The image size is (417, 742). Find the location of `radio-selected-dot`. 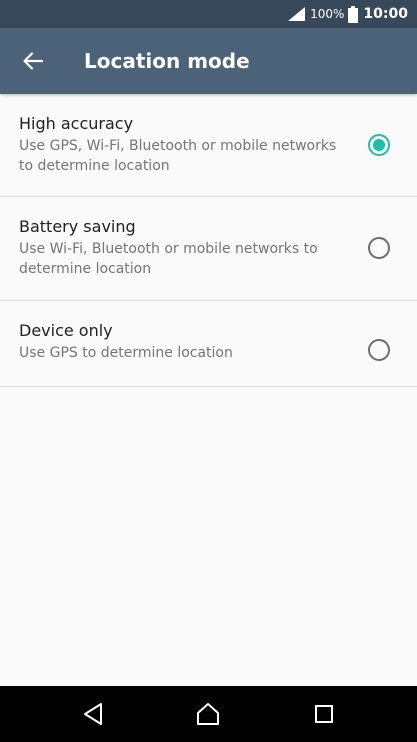

radio-selected-dot is located at coordinates (379, 145).